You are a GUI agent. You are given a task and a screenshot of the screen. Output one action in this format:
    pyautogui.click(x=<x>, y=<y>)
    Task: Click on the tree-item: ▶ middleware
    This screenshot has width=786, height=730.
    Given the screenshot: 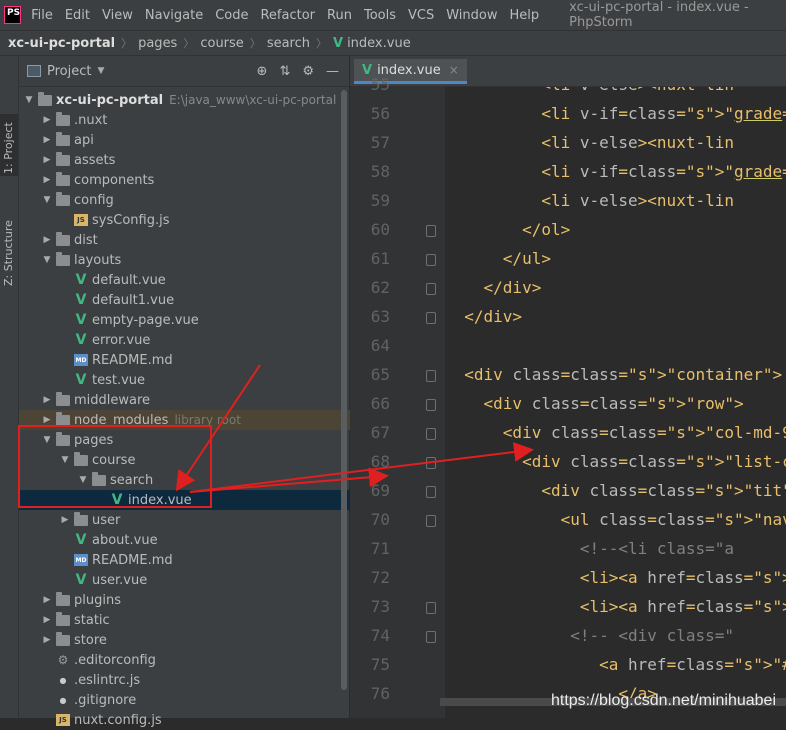 What is the action you would take?
    pyautogui.click(x=195, y=400)
    